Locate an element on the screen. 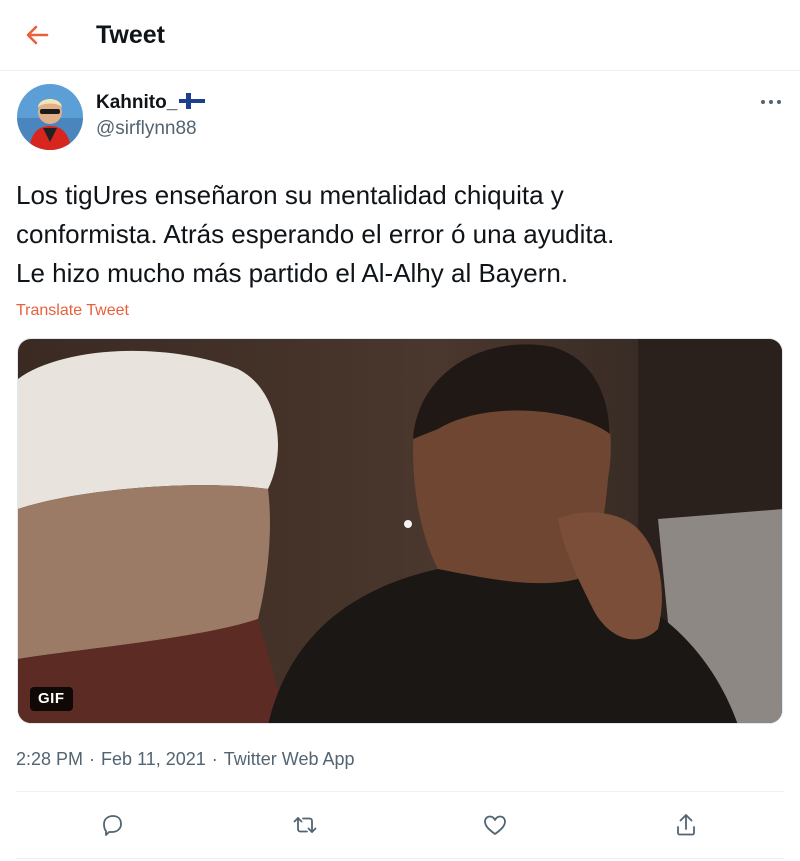 The height and width of the screenshot is (861, 800). reply-button is located at coordinates (112, 825).